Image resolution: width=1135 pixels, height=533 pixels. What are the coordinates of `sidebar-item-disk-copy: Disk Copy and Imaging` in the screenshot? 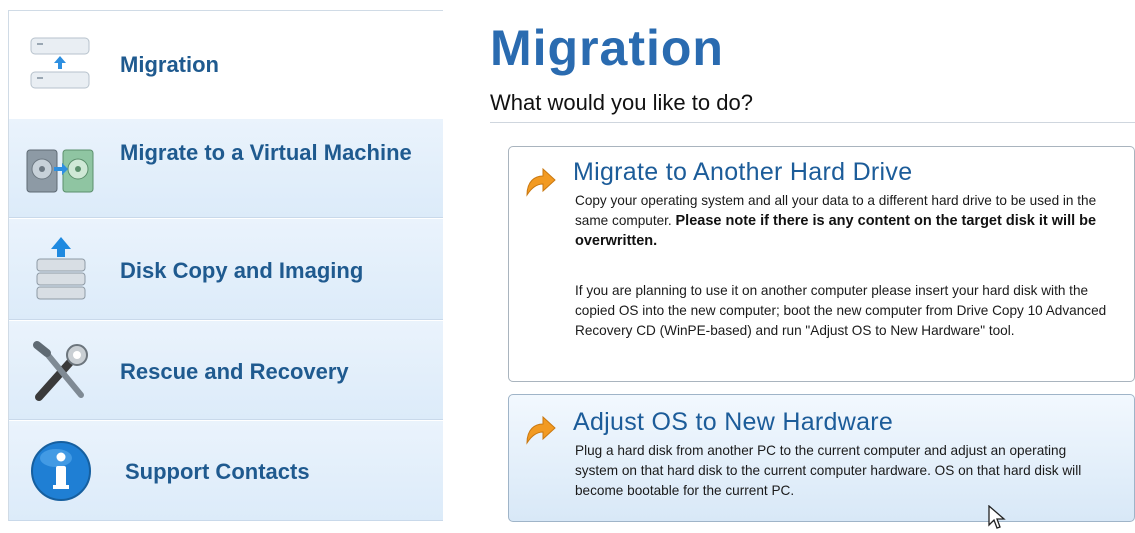 It's located at (226, 269).